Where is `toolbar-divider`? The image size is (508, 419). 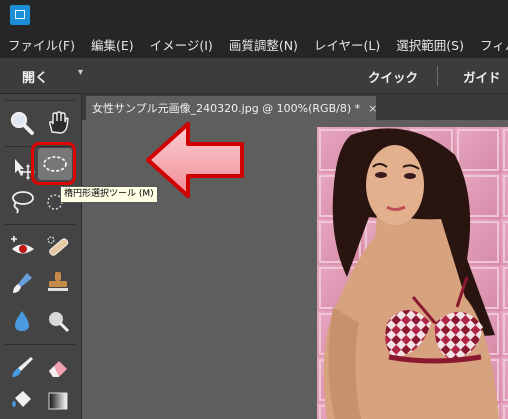 toolbar-divider is located at coordinates (437, 76).